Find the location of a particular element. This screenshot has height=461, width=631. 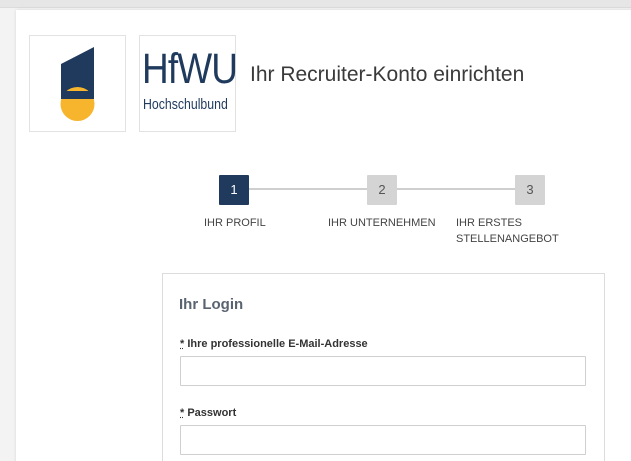

step-1-label: IHR PROFIL is located at coordinates (235, 223).